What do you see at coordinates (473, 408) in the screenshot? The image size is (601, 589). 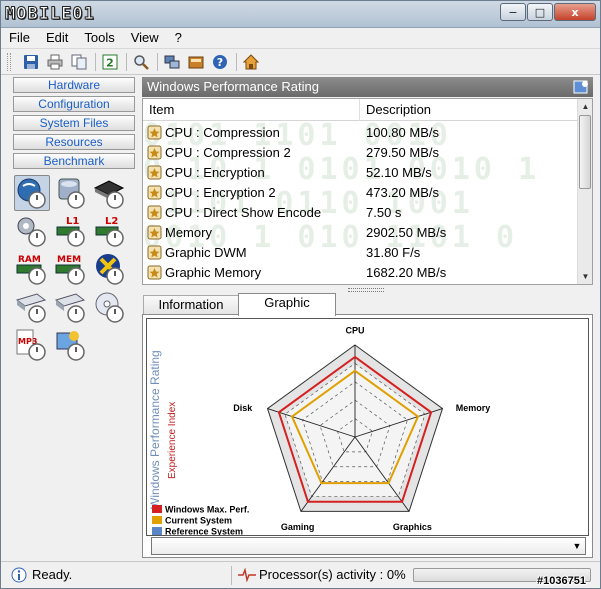 I see `axis-label-memory: Memory` at bounding box center [473, 408].